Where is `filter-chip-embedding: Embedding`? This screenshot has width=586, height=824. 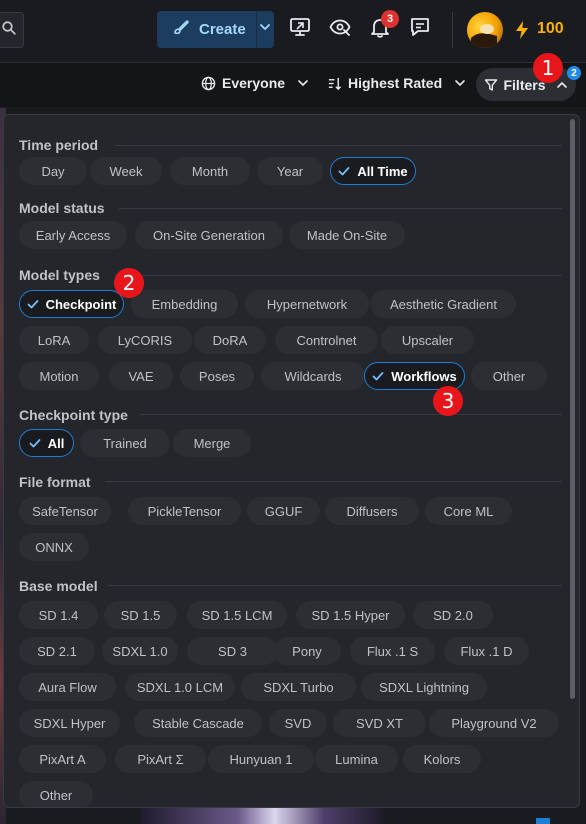
filter-chip-embedding: Embedding is located at coordinates (184, 304).